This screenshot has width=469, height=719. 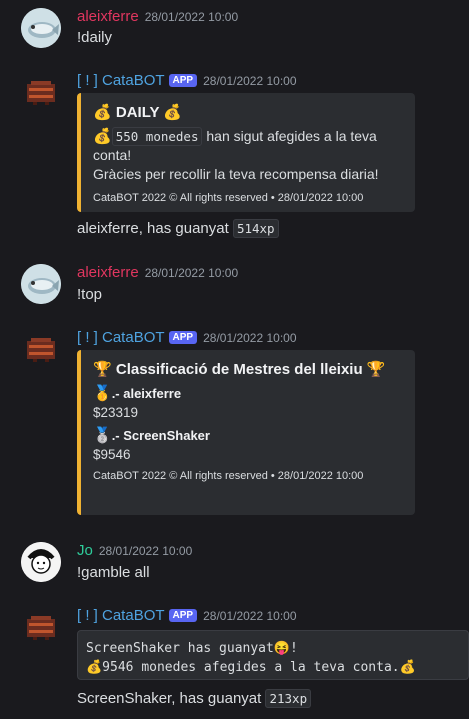 I want to click on message-content: !top, so click(x=90, y=294).